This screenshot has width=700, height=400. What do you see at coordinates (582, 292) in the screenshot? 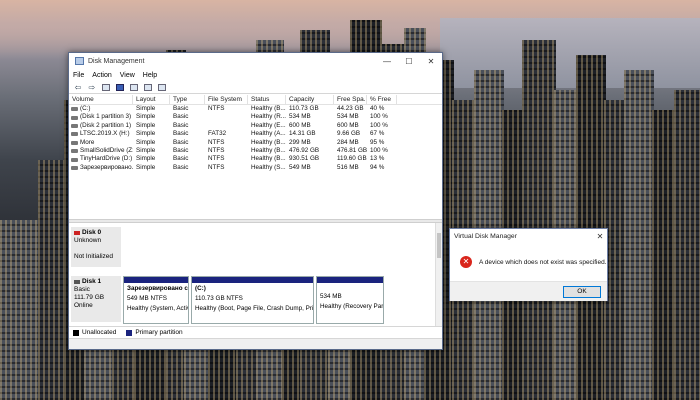
I see `ok-button: OK` at bounding box center [582, 292].